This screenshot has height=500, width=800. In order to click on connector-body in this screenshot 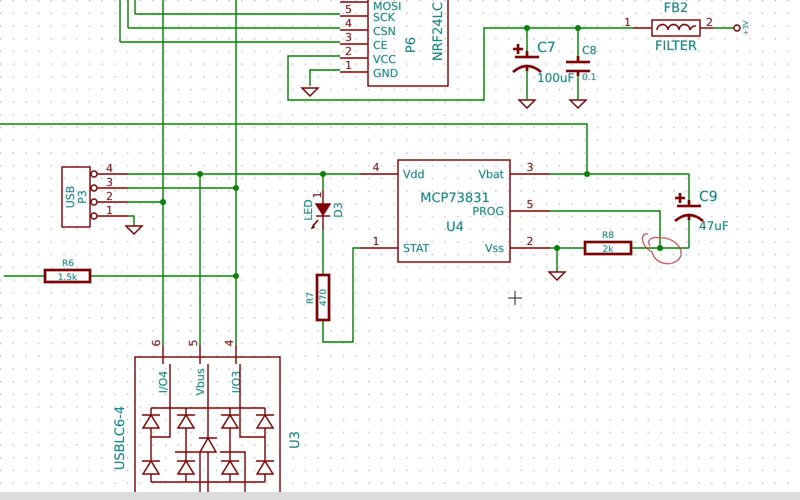, I will do `click(76, 197)`.